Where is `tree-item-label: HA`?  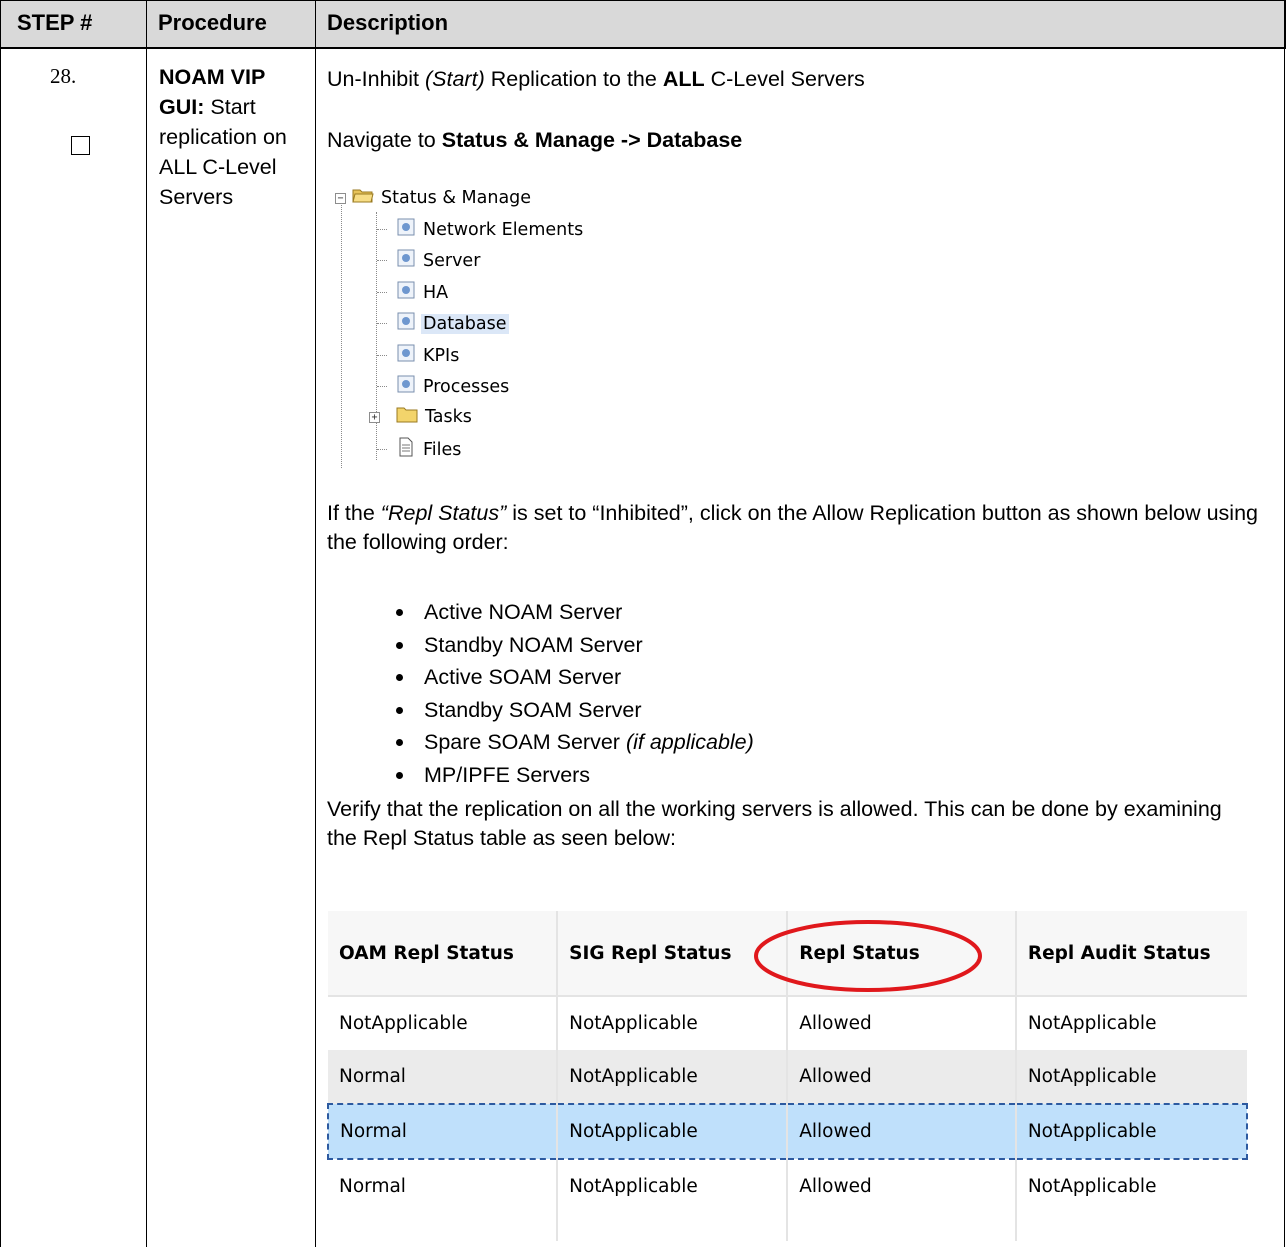
tree-item-label: HA is located at coordinates (436, 292).